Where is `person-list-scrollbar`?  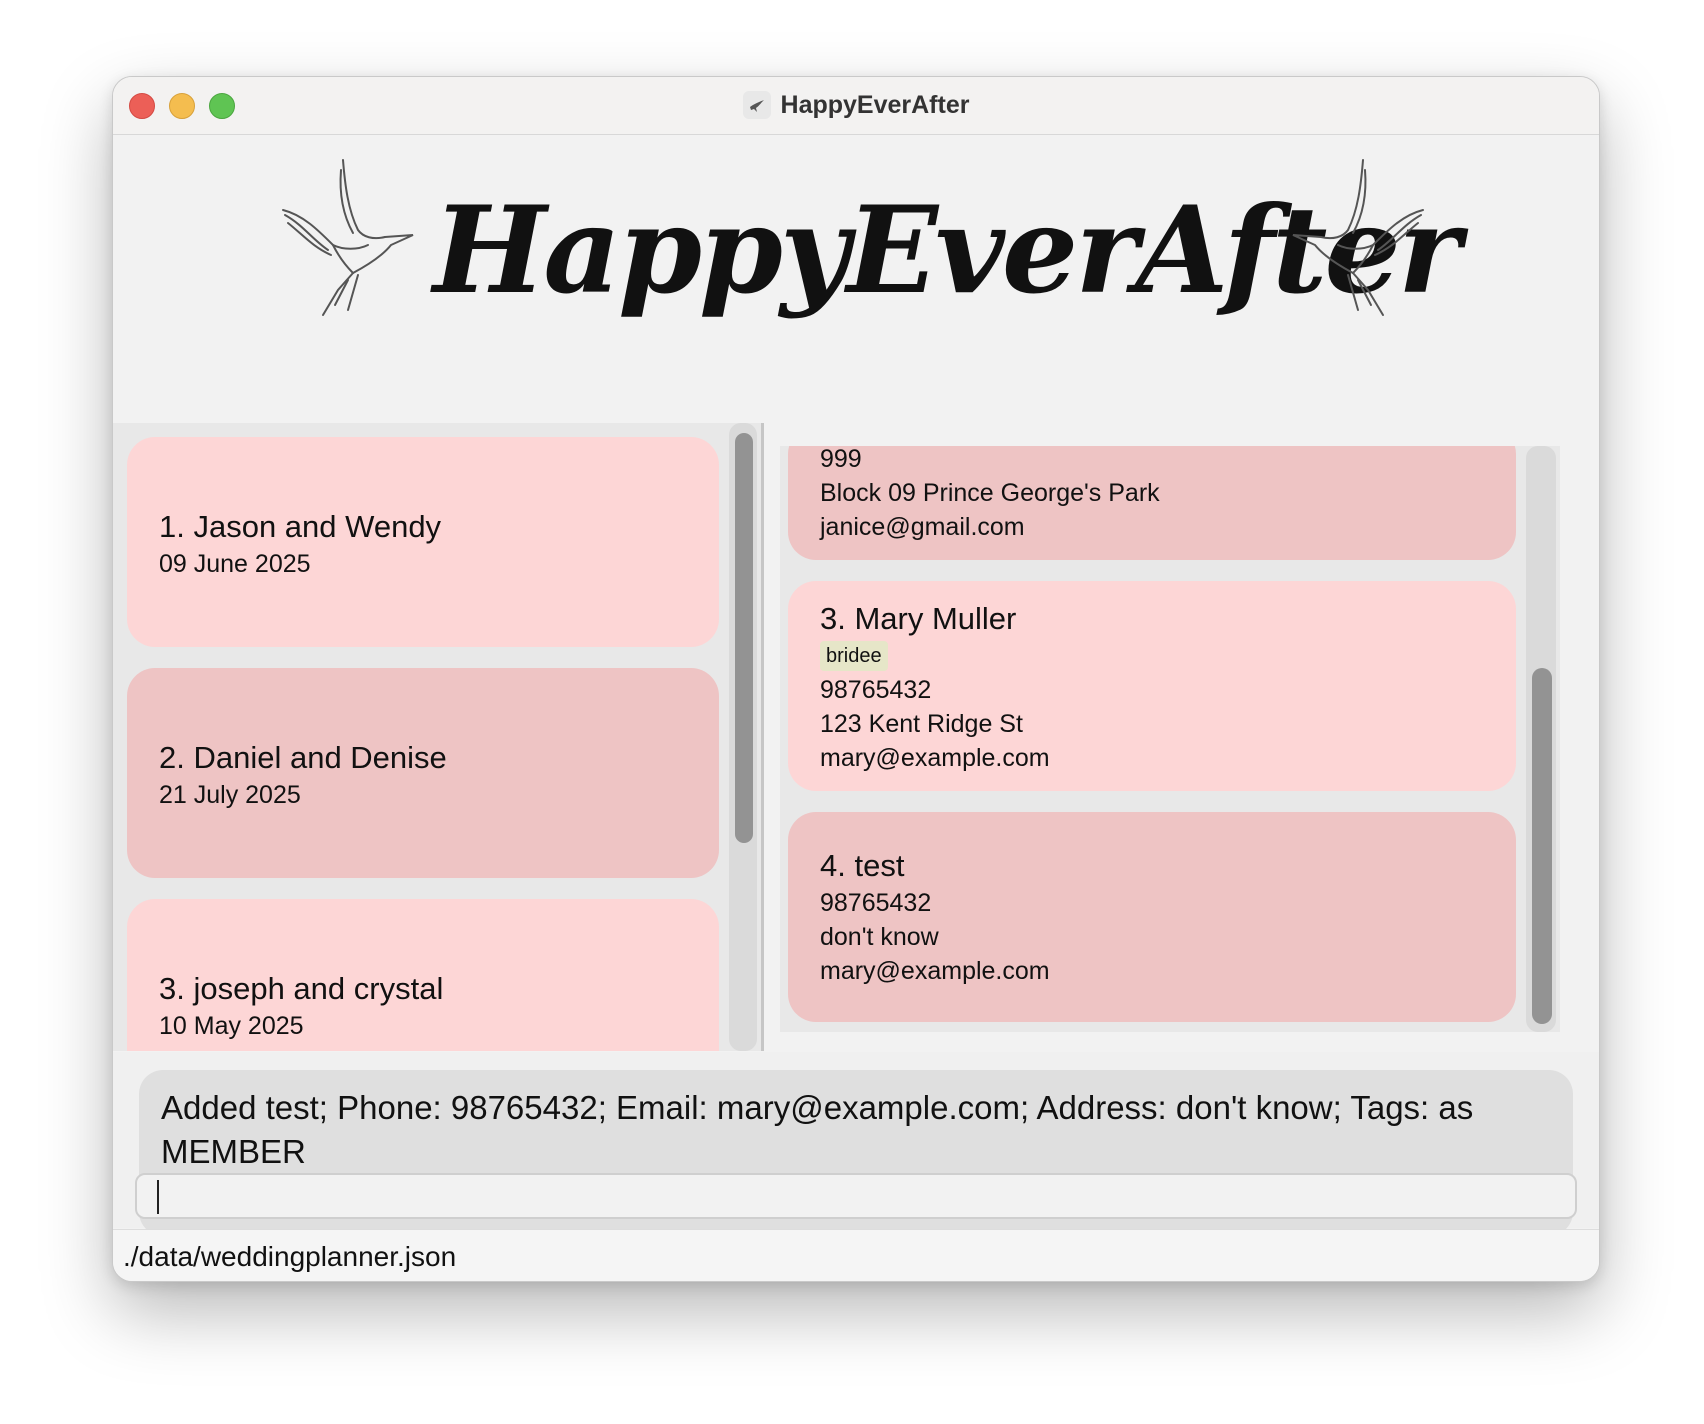 person-list-scrollbar is located at coordinates (1541, 739).